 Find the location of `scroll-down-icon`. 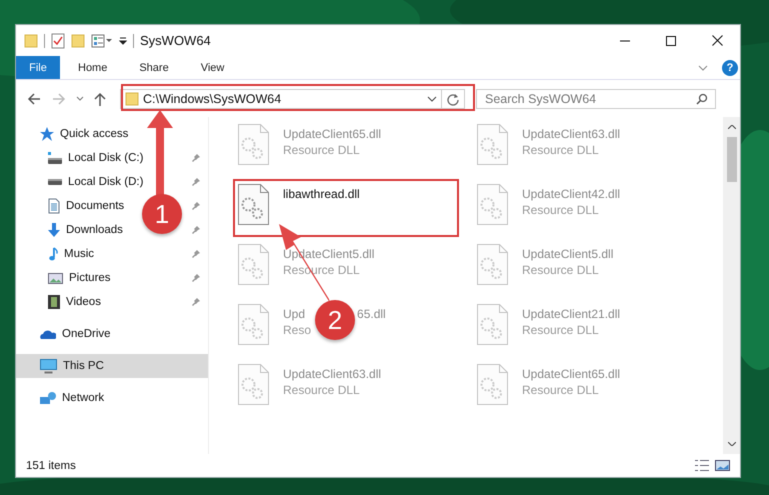

scroll-down-icon is located at coordinates (732, 444).